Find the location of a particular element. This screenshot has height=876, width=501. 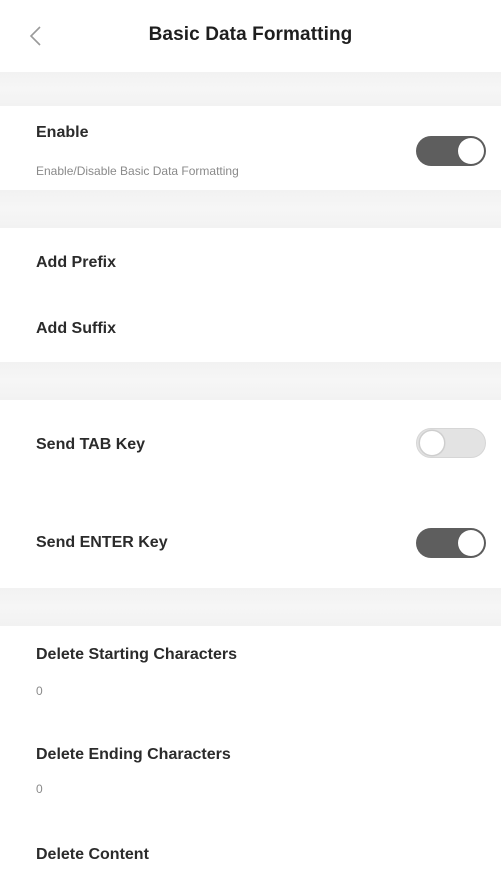

enable-subtitle: Enable/Disable Basic Data Formatting is located at coordinates (137, 171).